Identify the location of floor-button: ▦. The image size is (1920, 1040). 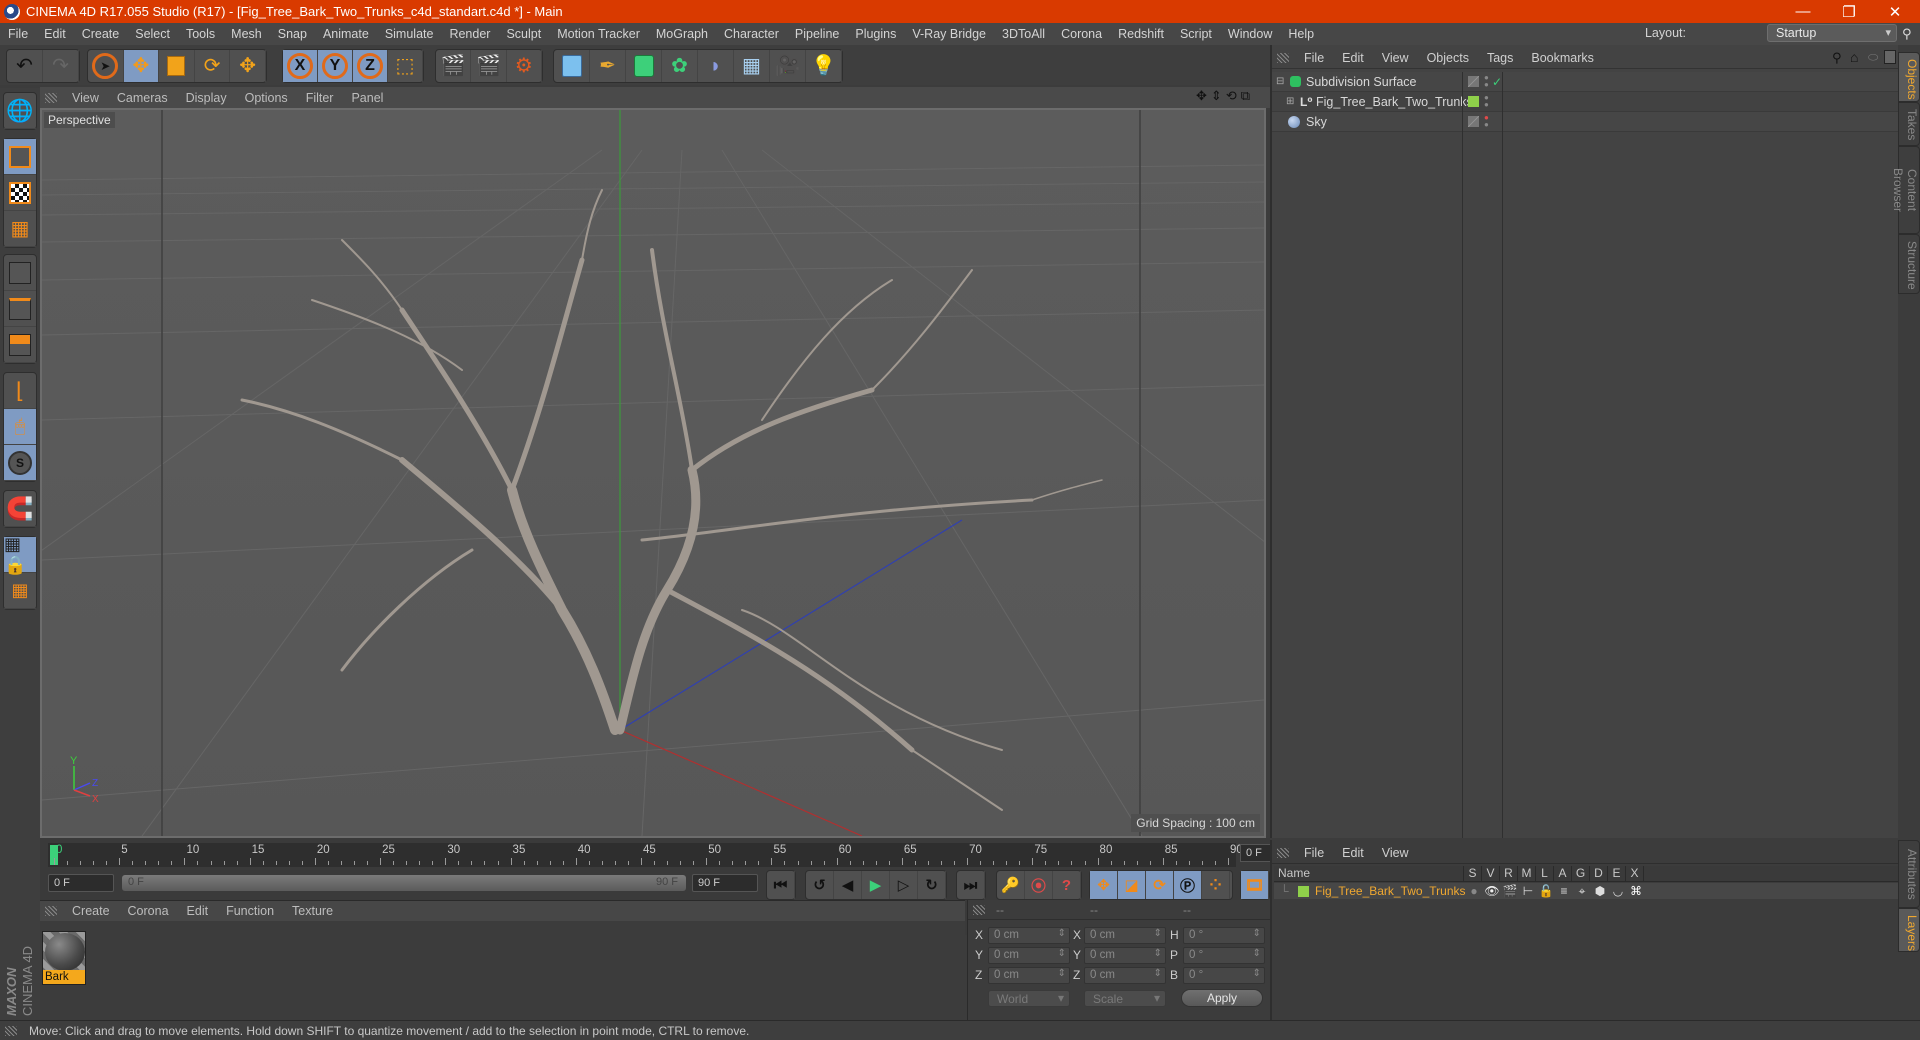
(752, 66).